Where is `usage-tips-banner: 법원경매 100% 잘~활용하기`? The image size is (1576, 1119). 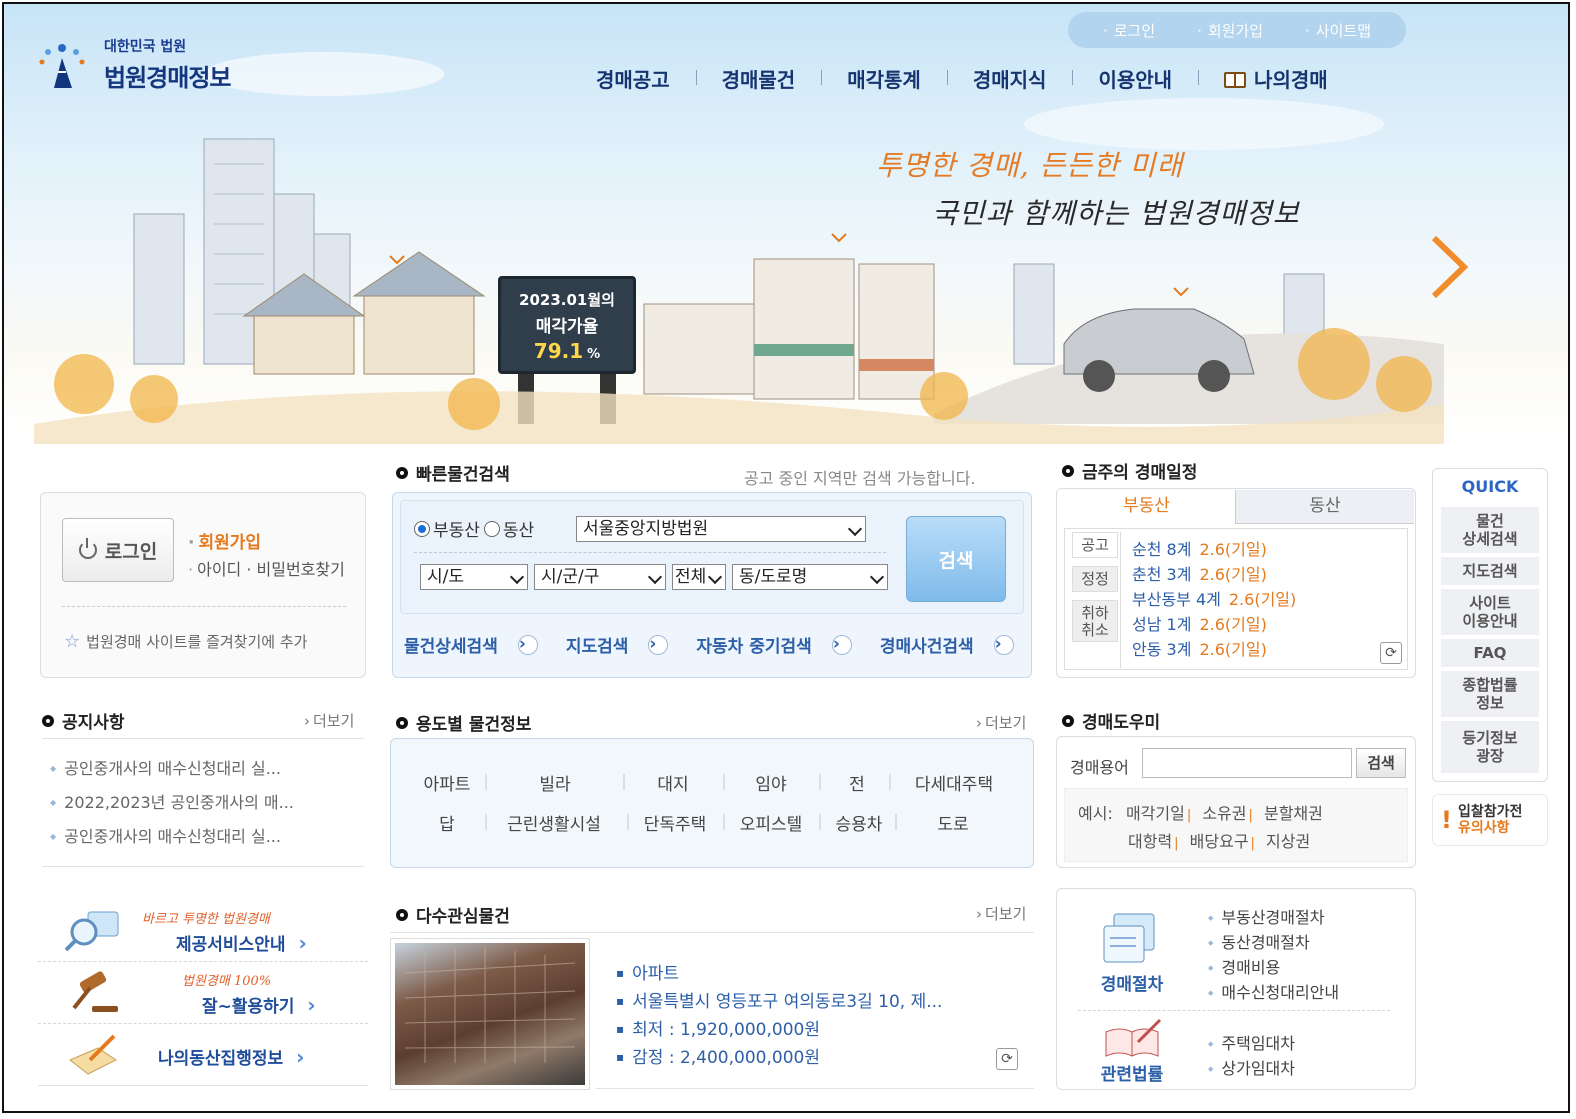 usage-tips-banner: 법원경매 100% 잘~활용하기 is located at coordinates (203, 993).